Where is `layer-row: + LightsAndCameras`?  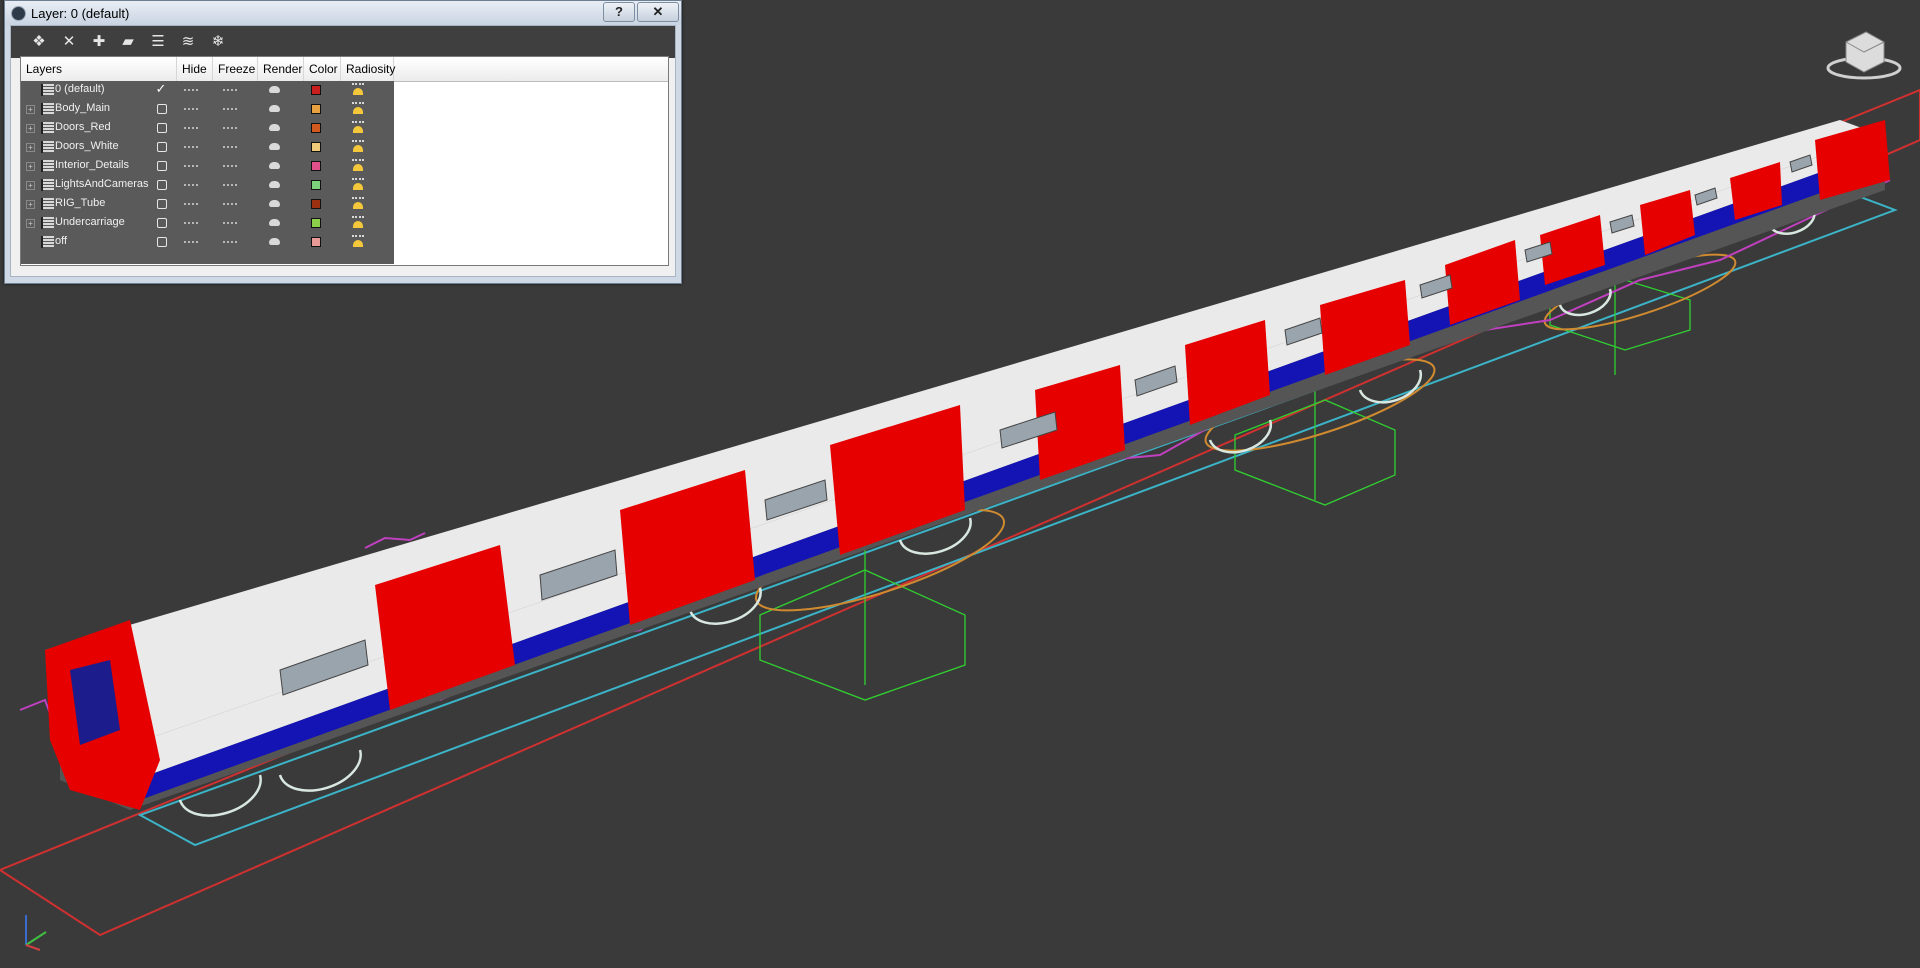 layer-row: + LightsAndCameras is located at coordinates (207, 185).